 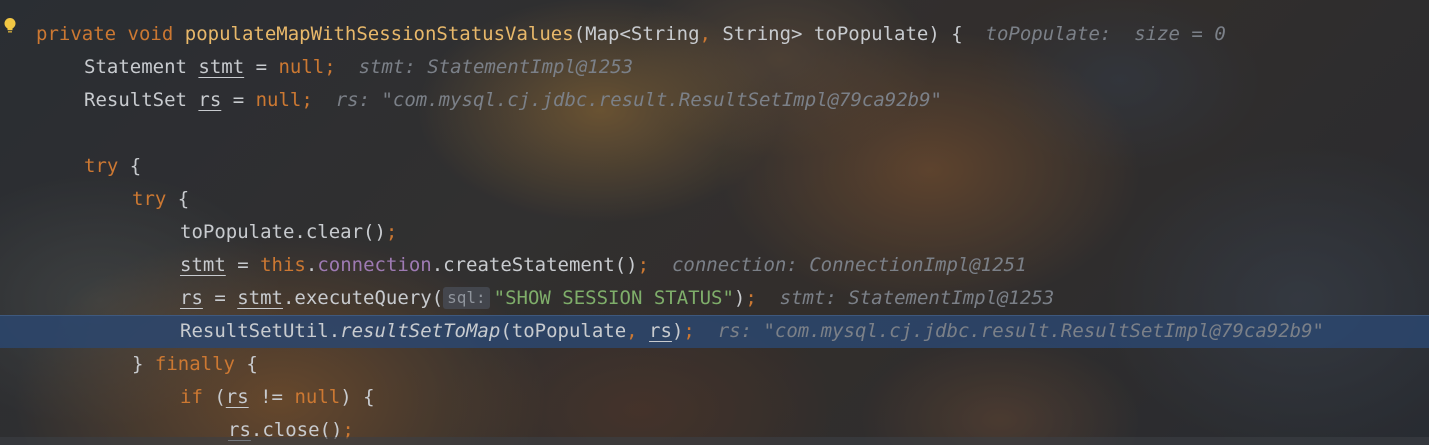 I want to click on parameter-name-hint: sql:, so click(x=466, y=298).